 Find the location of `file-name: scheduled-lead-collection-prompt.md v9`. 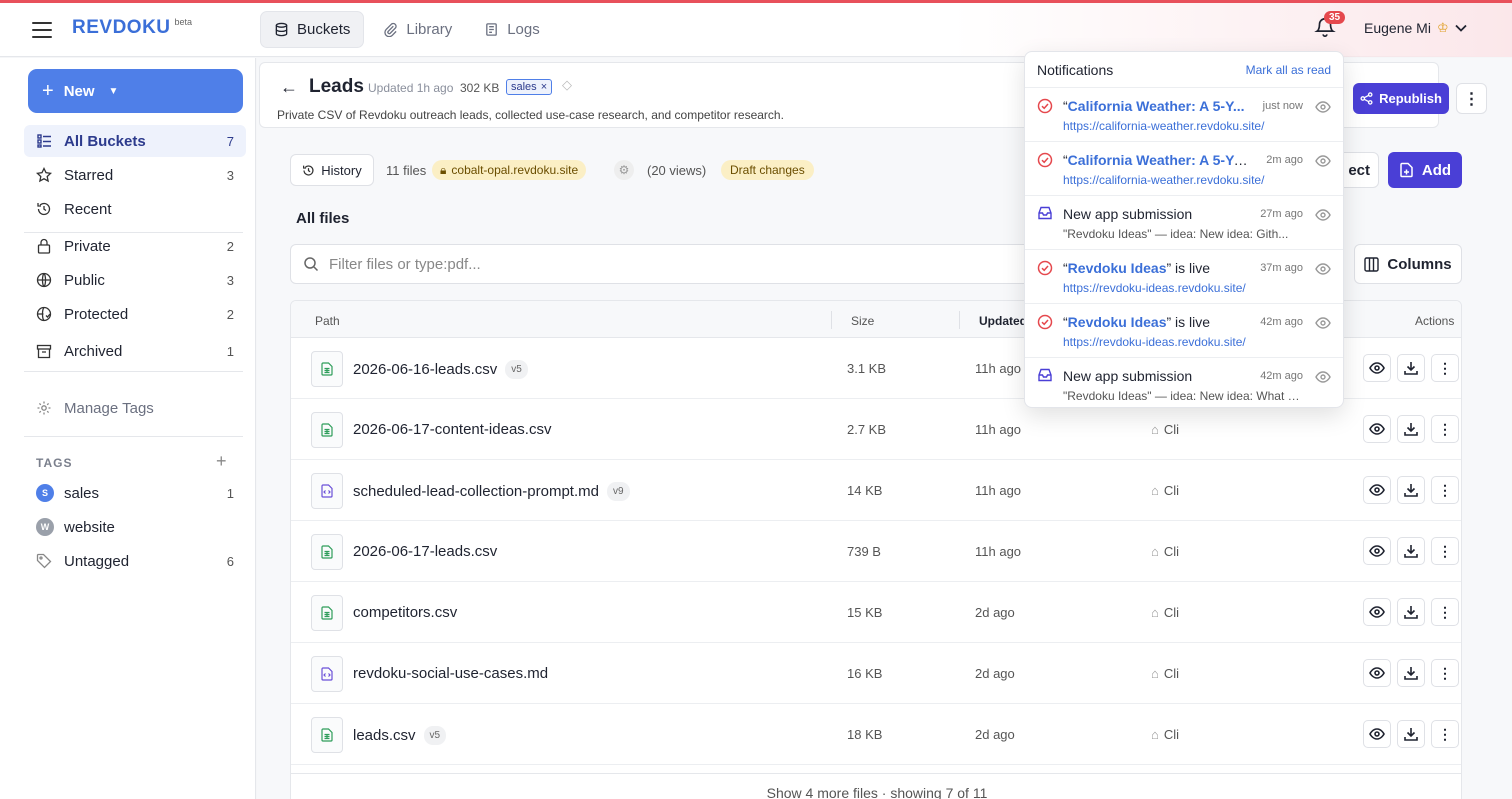

file-name: scheduled-lead-collection-prompt.md v9 is located at coordinates (491, 491).